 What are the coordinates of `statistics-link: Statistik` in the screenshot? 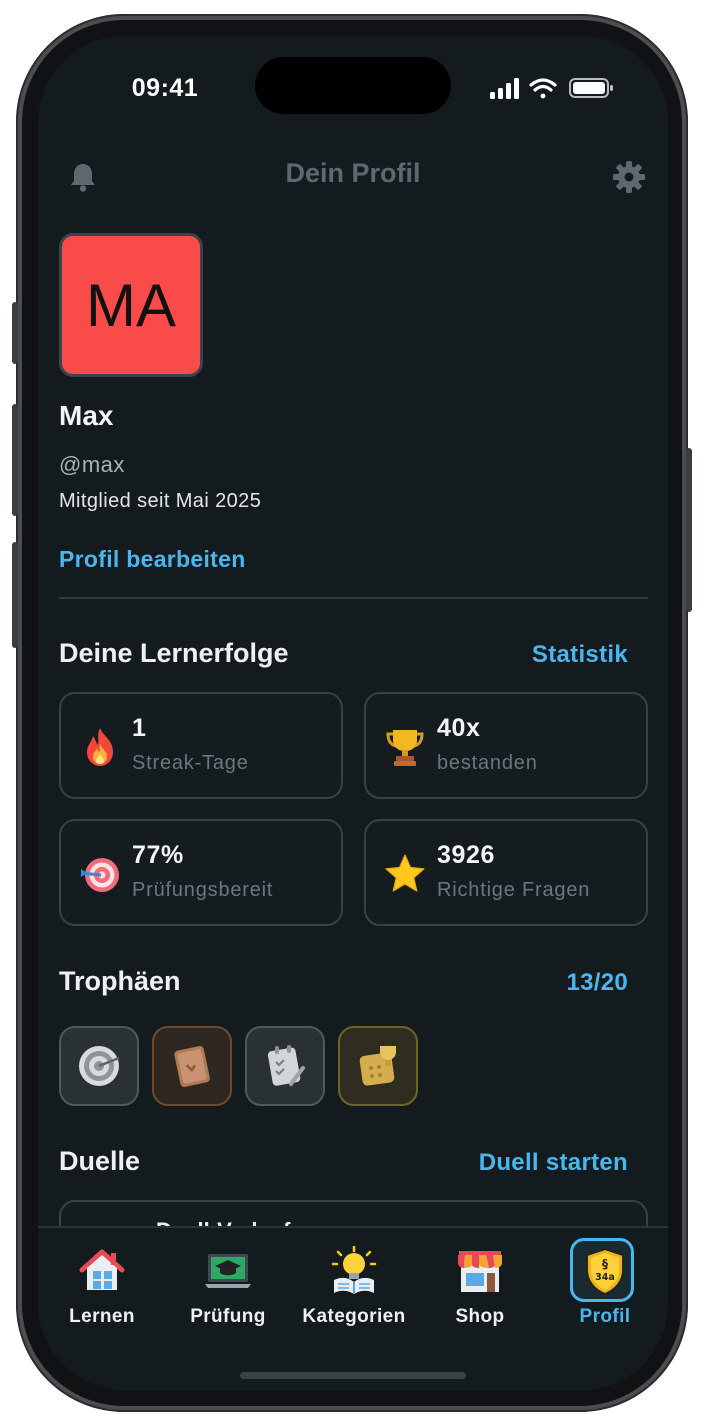 It's located at (580, 655).